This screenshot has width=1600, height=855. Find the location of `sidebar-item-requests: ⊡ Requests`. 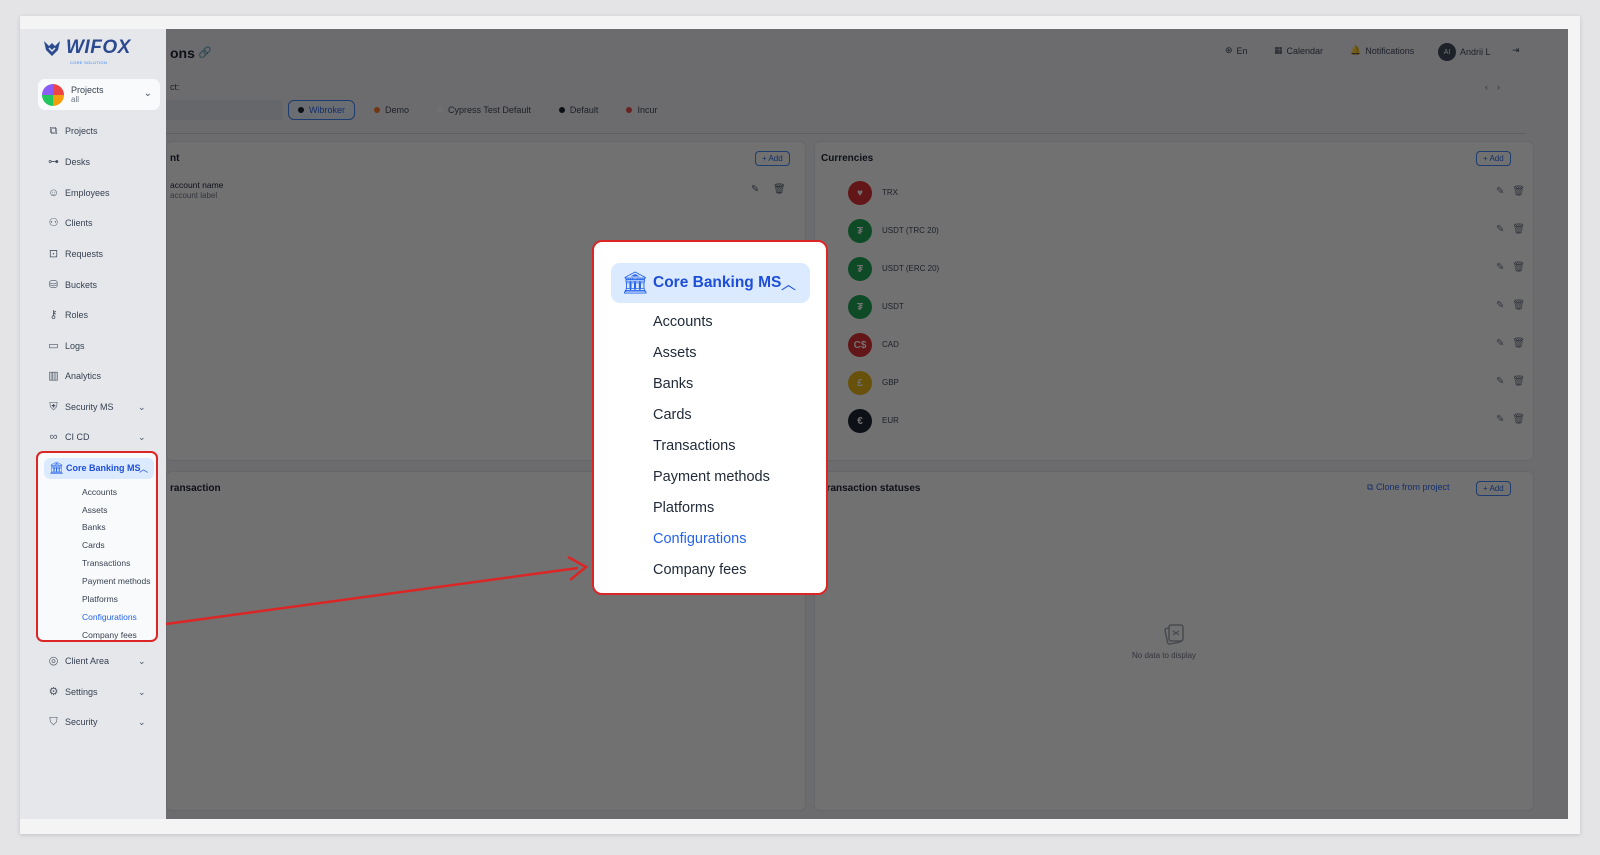

sidebar-item-requests: ⊡ Requests is located at coordinates (93, 254).